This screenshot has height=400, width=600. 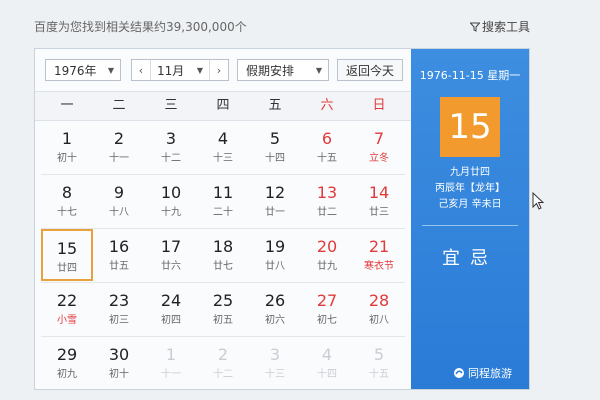 What do you see at coordinates (119, 374) in the screenshot?
I see `lunar-label: 初十` at bounding box center [119, 374].